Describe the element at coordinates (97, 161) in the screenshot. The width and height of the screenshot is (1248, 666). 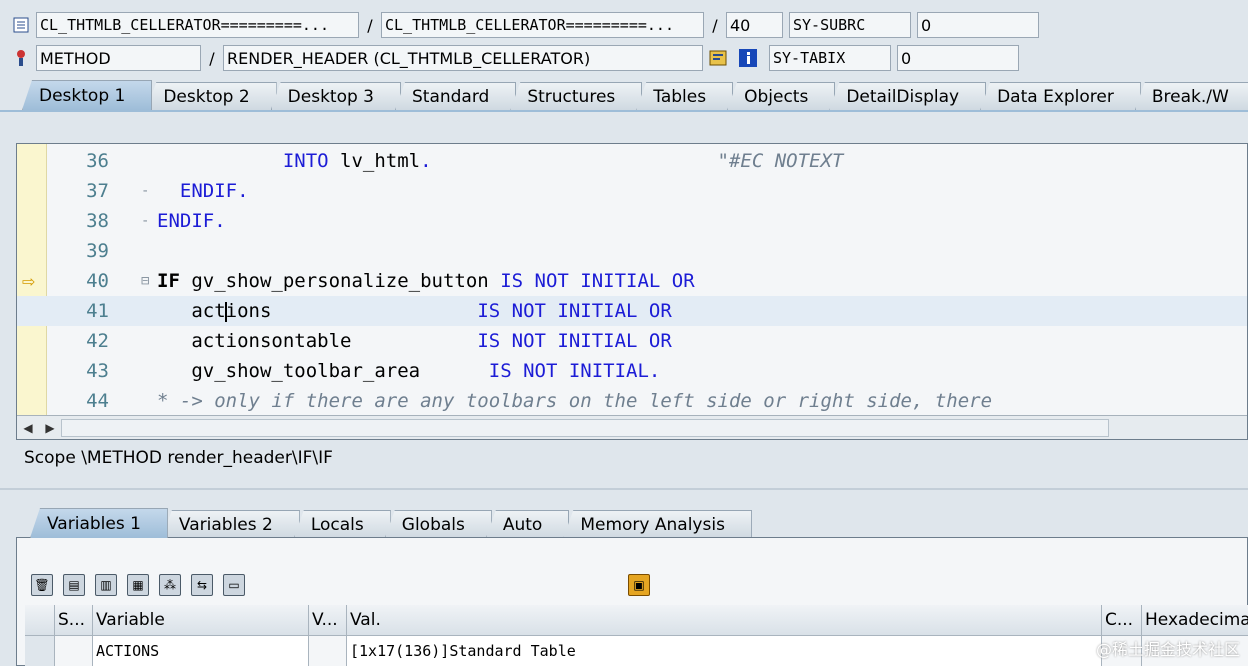
I see `line-number: 36` at that location.